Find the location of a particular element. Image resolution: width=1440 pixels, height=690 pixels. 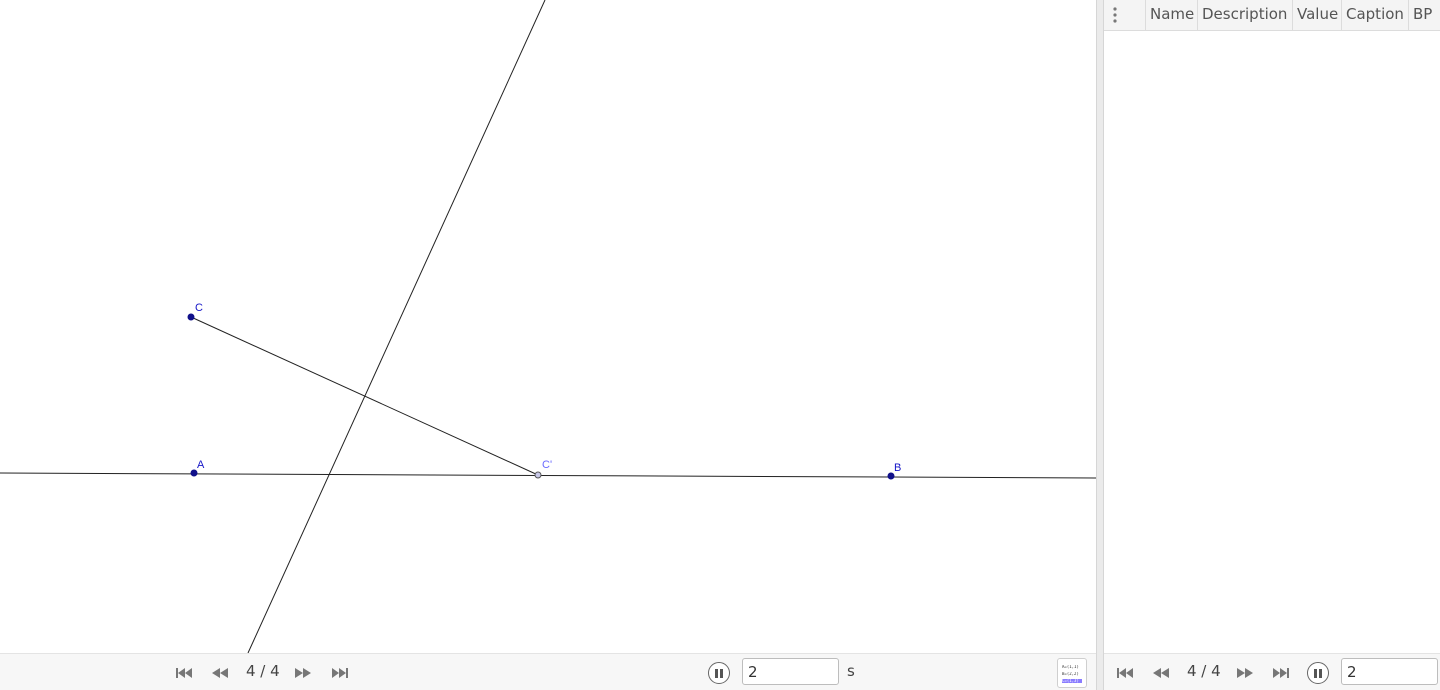

protocol-previous-step-button is located at coordinates (1161, 673).